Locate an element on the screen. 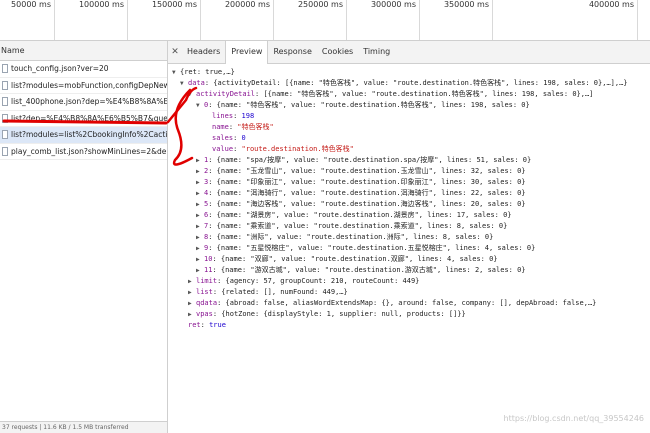 The height and width of the screenshot is (433, 650). request-row: touch_config.json?ver=20 is located at coordinates (83, 69).